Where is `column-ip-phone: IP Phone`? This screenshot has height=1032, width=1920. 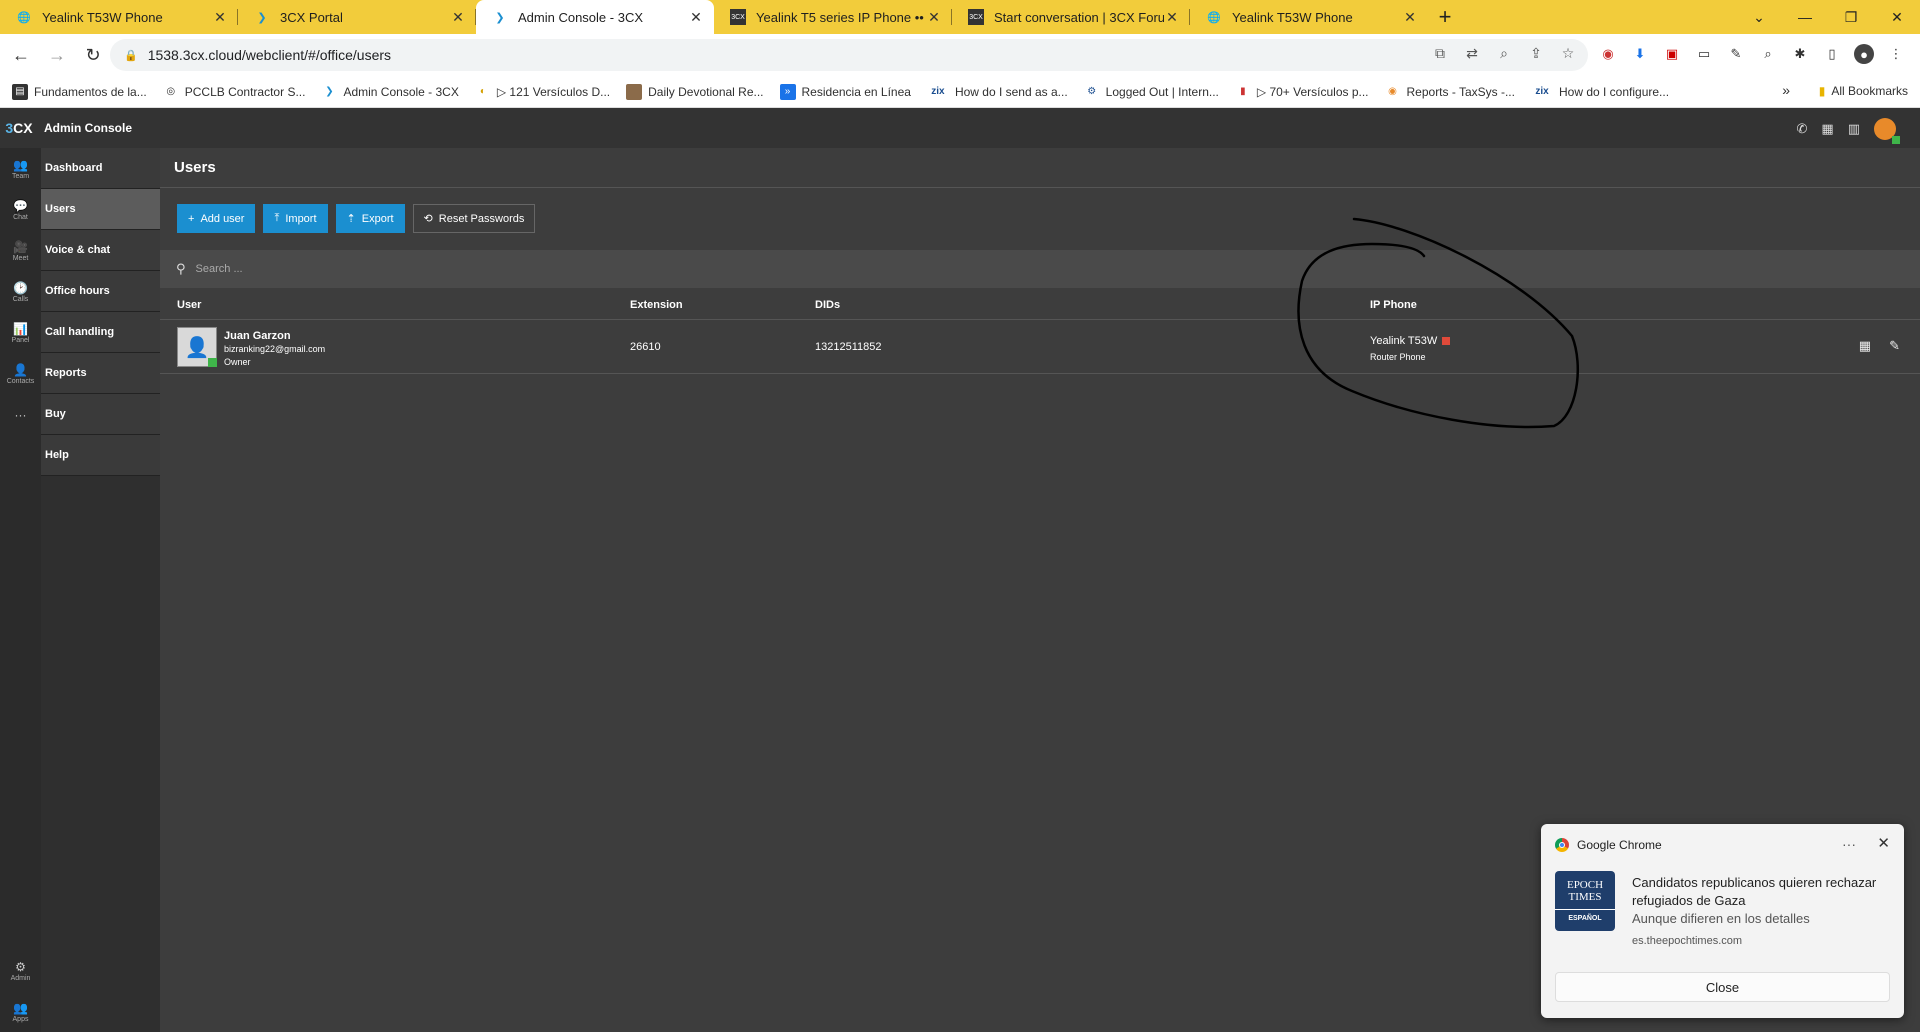
column-ip-phone: IP Phone is located at coordinates (1393, 305).